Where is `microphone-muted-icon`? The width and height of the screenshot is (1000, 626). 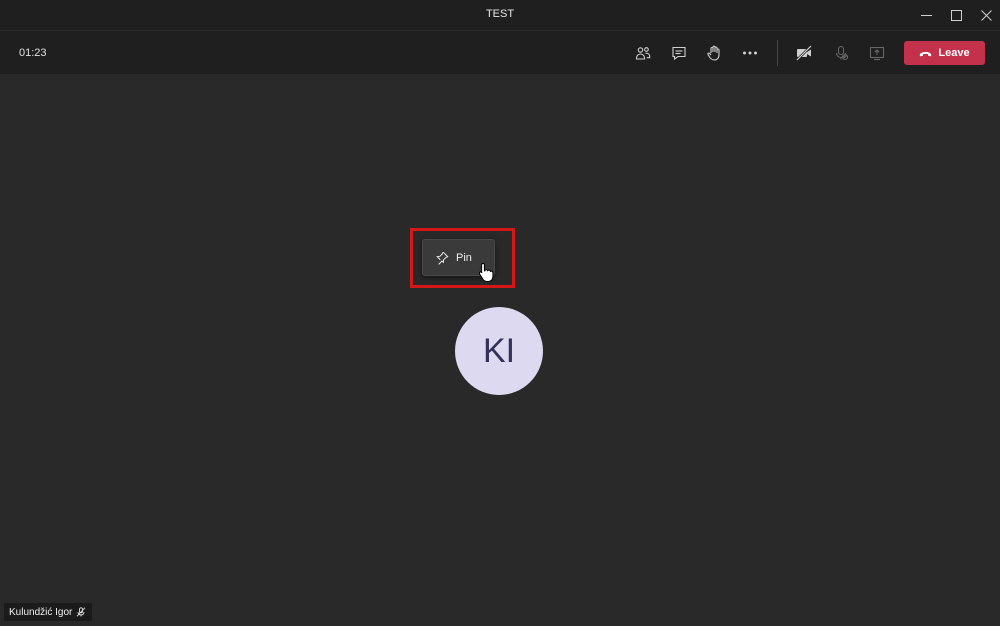
microphone-muted-icon is located at coordinates (81, 612).